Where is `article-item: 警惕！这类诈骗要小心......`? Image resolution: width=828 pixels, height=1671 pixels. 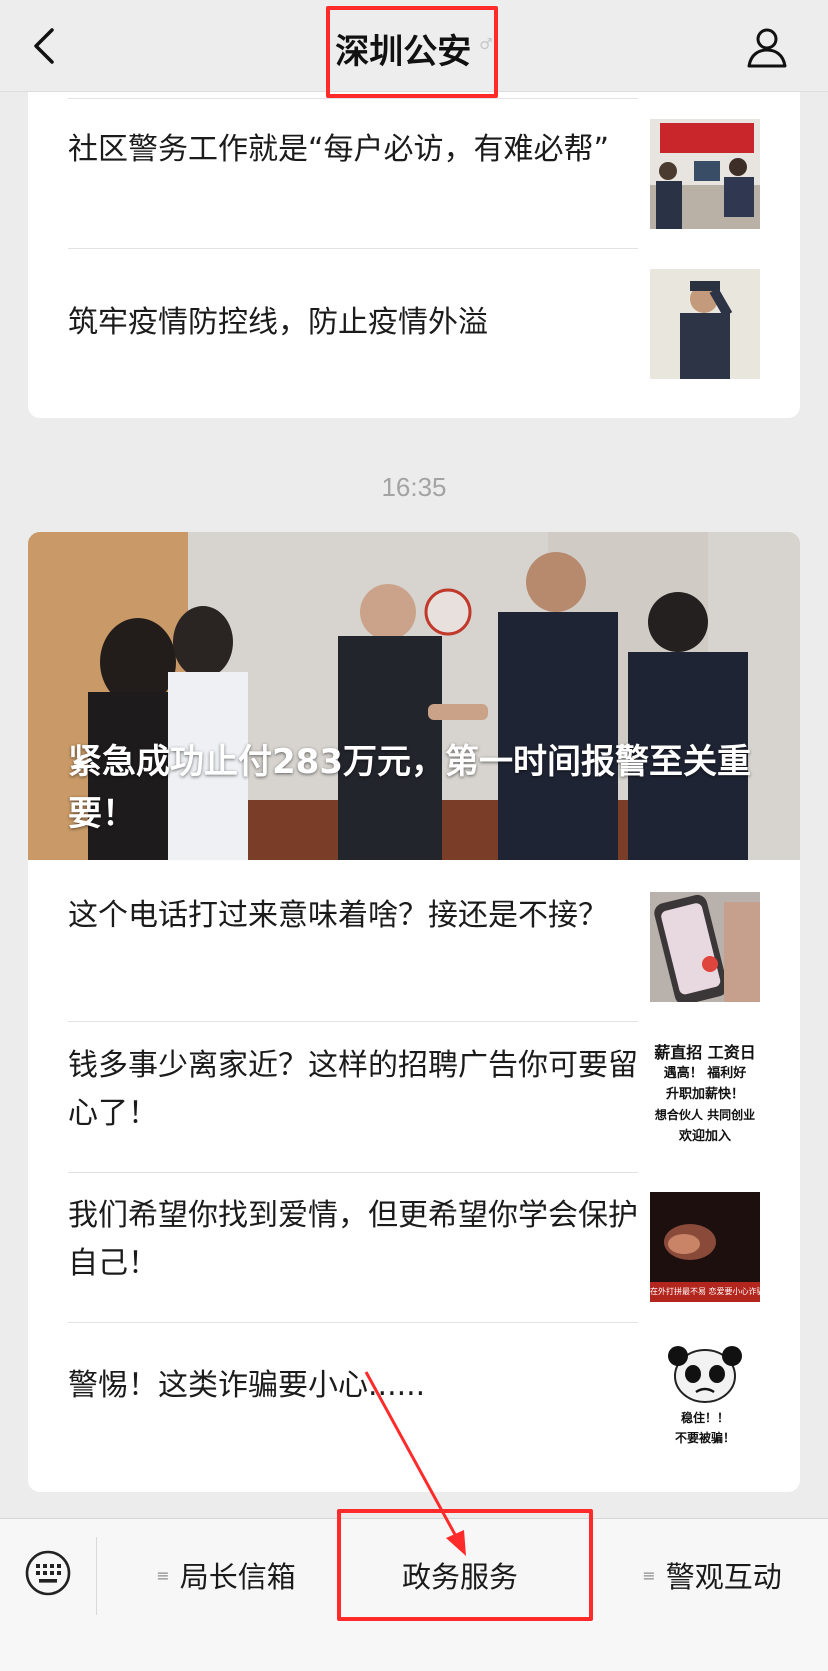
article-item: 警惕！这类诈骗要小心...... is located at coordinates (353, 1386).